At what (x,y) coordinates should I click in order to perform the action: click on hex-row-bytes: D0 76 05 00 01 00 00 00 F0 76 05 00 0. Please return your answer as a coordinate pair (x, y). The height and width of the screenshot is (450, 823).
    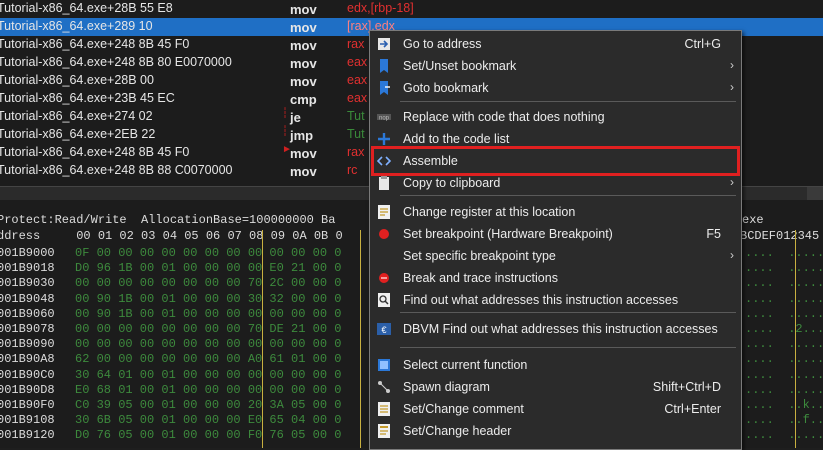
    Looking at the image, I should click on (208, 435).